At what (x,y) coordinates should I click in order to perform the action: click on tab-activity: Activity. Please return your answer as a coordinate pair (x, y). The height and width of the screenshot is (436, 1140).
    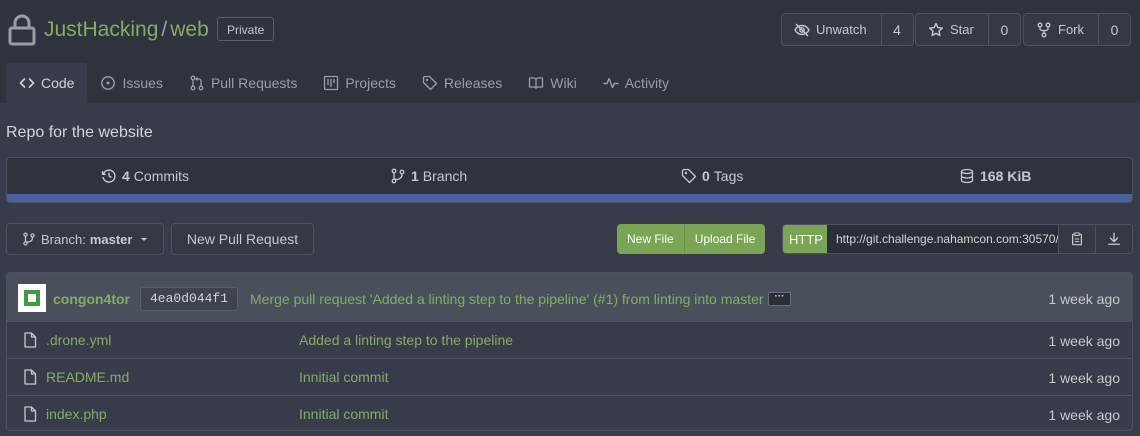
    Looking at the image, I should click on (636, 83).